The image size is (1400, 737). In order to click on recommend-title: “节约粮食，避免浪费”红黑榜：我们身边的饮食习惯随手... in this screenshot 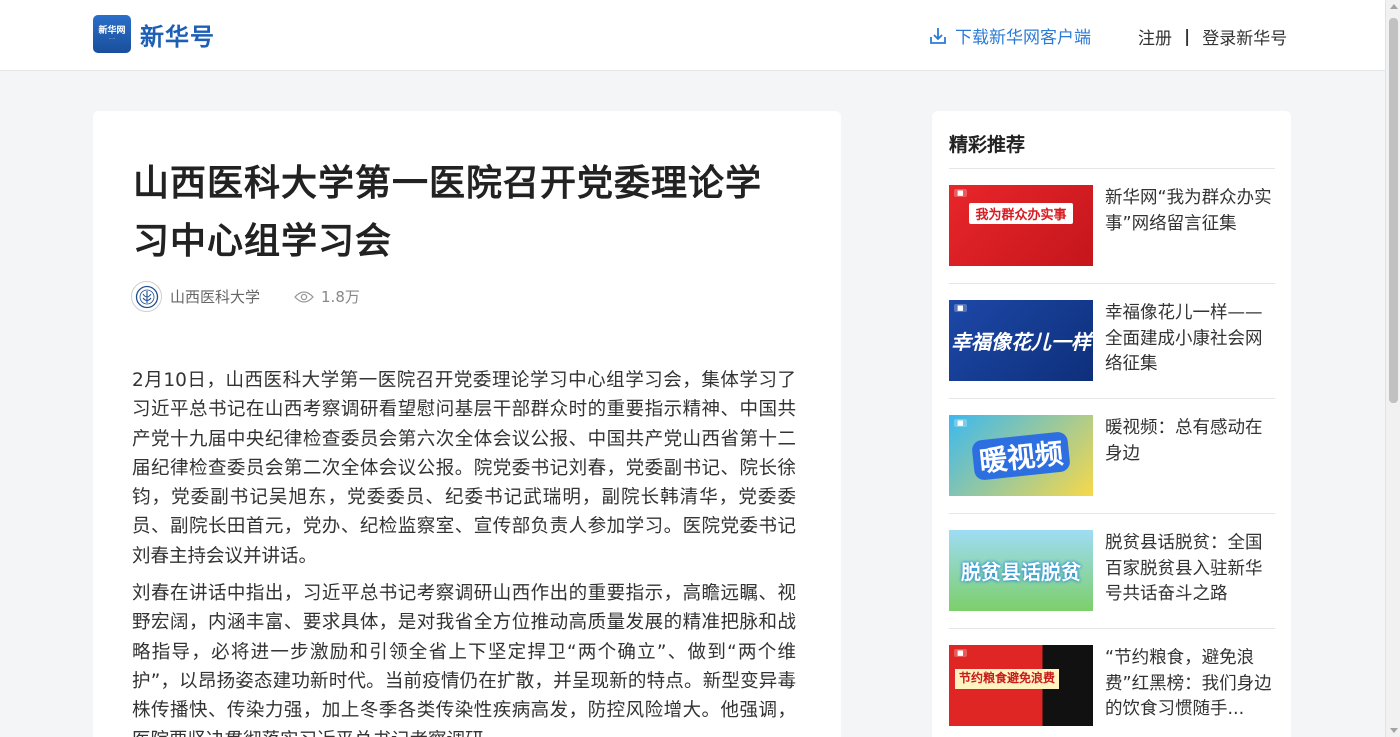, I will do `click(1189, 684)`.